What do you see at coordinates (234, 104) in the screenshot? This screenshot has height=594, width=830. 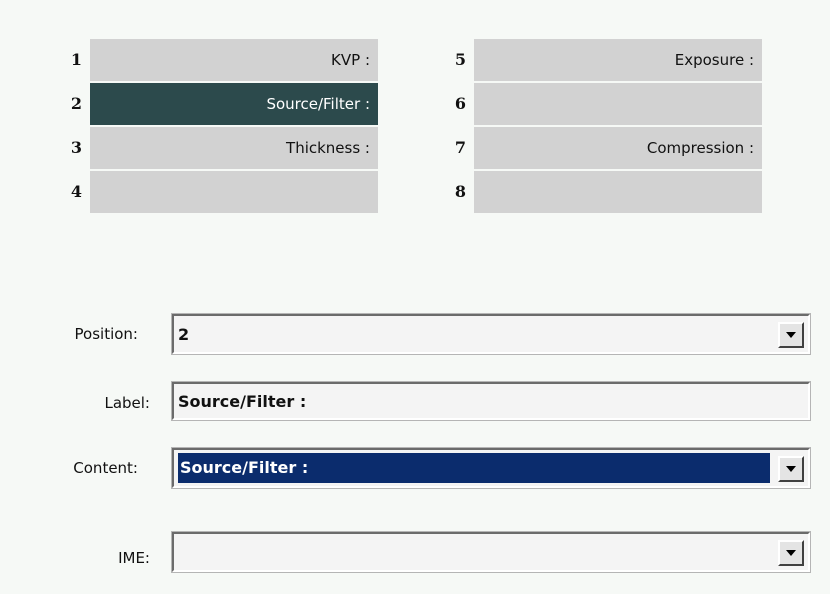 I see `slot-2: Source/Filter :` at bounding box center [234, 104].